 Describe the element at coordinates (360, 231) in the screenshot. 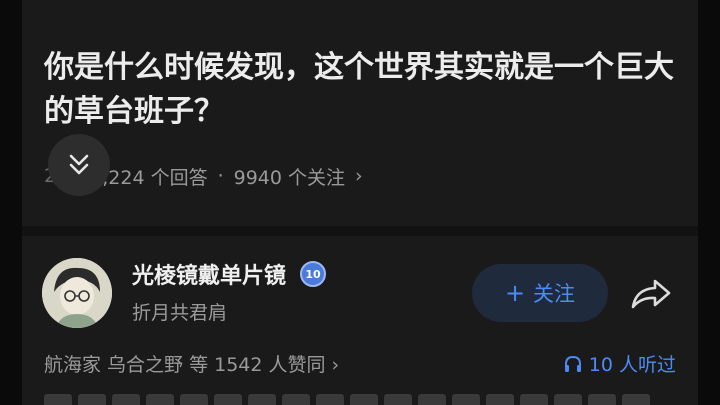

I see `section-divider` at that location.